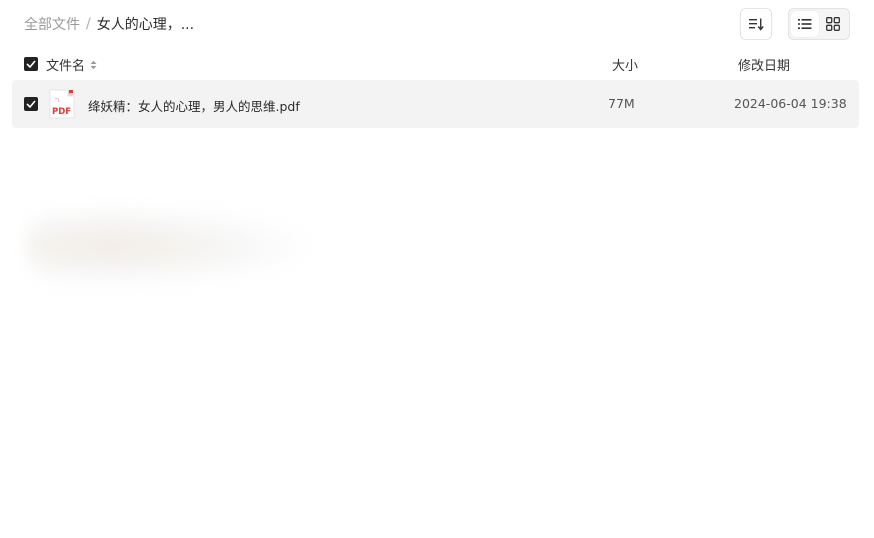  I want to click on select-all-checkbox, so click(31, 64).